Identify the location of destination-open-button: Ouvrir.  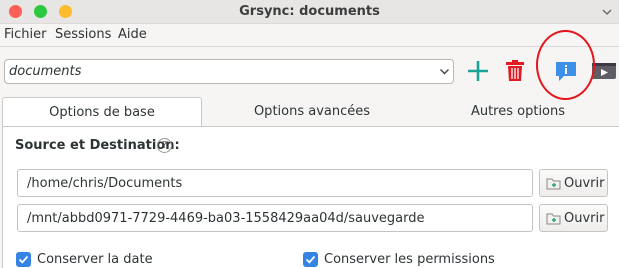
(573, 218).